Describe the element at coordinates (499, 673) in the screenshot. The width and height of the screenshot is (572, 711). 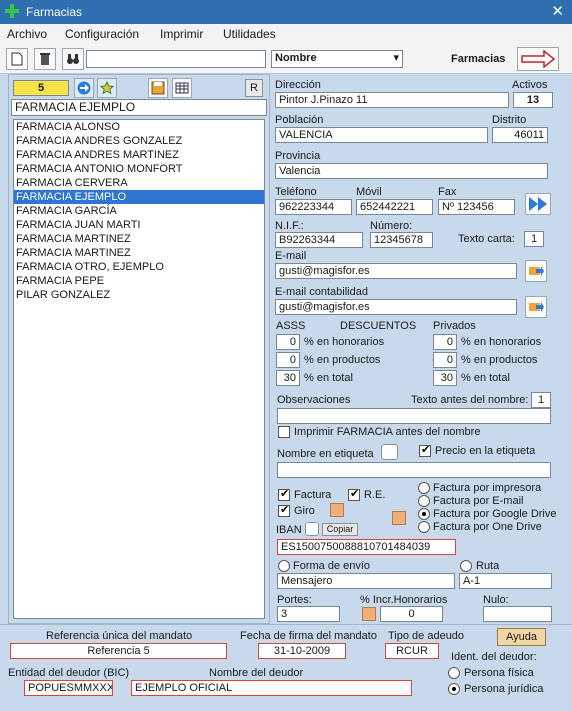
I see `persona-fisica-label: Persona física` at that location.